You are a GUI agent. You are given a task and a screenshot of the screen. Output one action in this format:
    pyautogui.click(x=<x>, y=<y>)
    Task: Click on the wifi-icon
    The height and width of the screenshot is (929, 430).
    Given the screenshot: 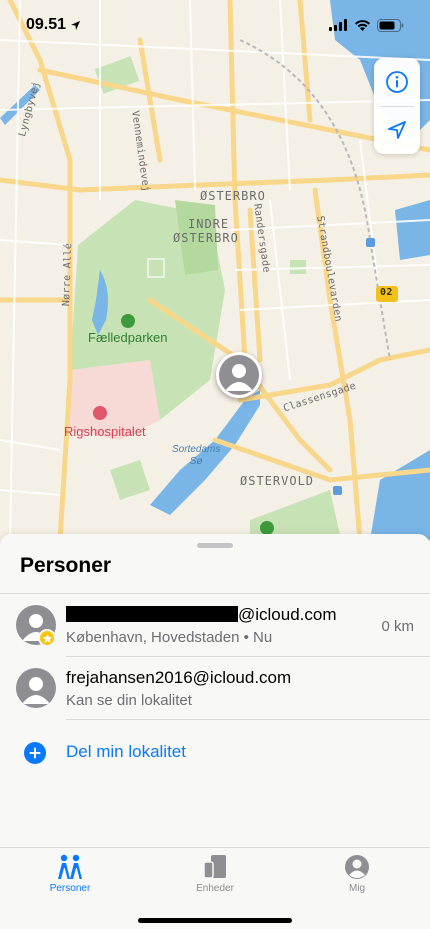 What is the action you would take?
    pyautogui.click(x=362, y=25)
    